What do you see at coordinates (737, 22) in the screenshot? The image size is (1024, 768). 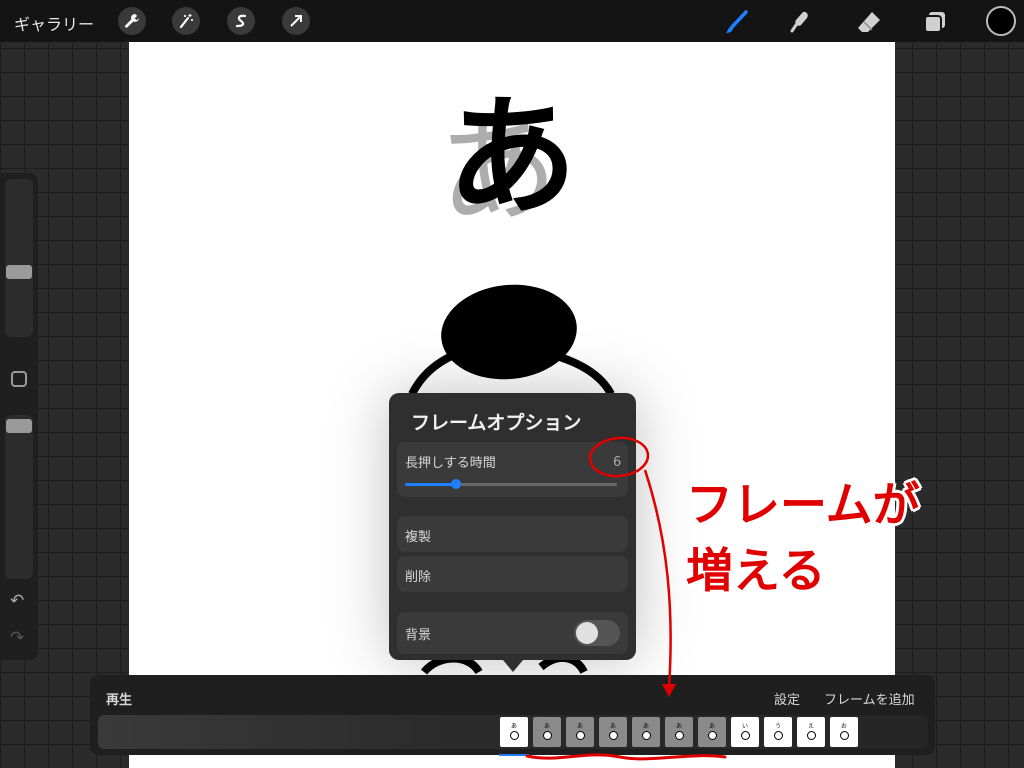 I see `brush-icon` at bounding box center [737, 22].